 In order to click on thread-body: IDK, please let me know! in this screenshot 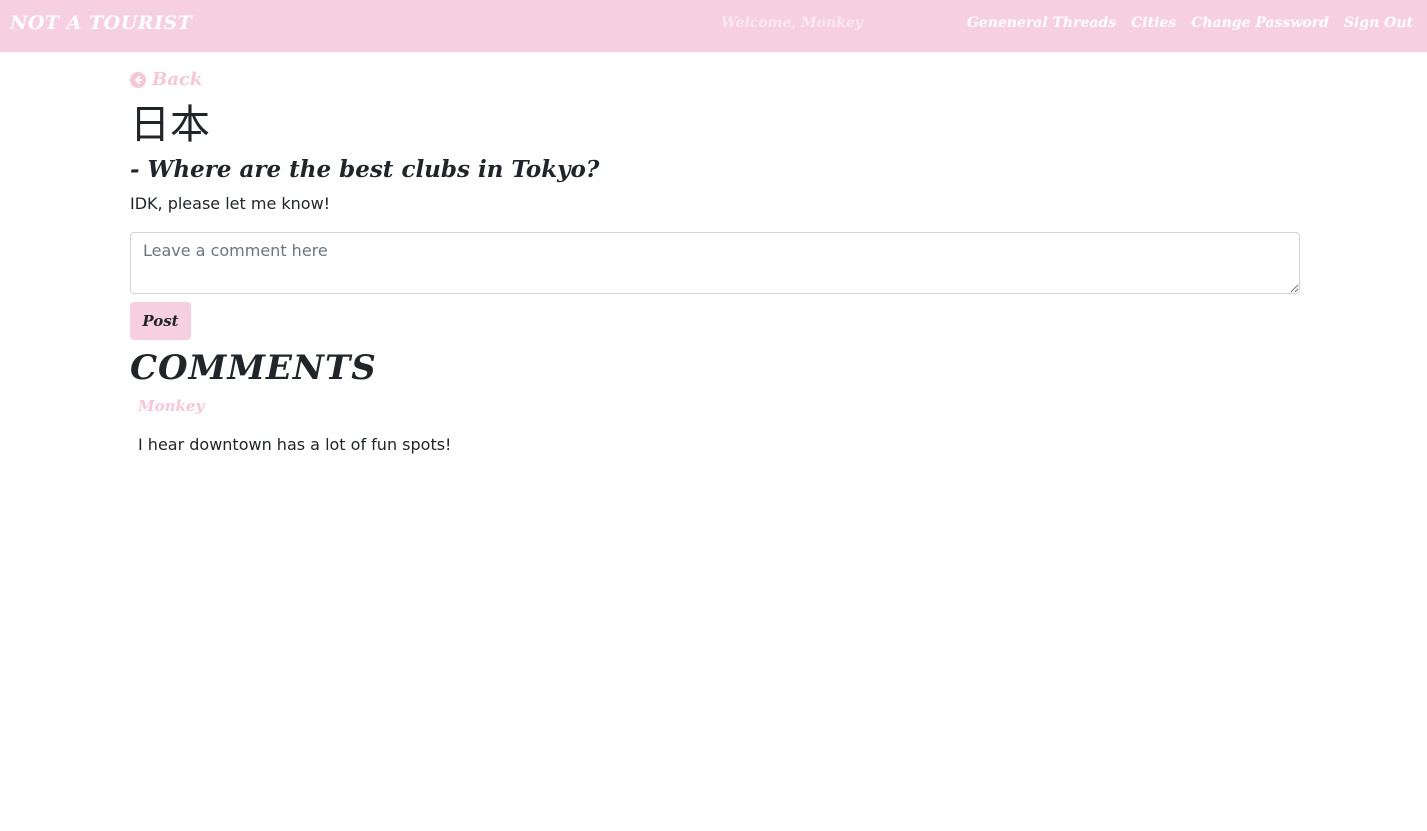, I will do `click(230, 203)`.